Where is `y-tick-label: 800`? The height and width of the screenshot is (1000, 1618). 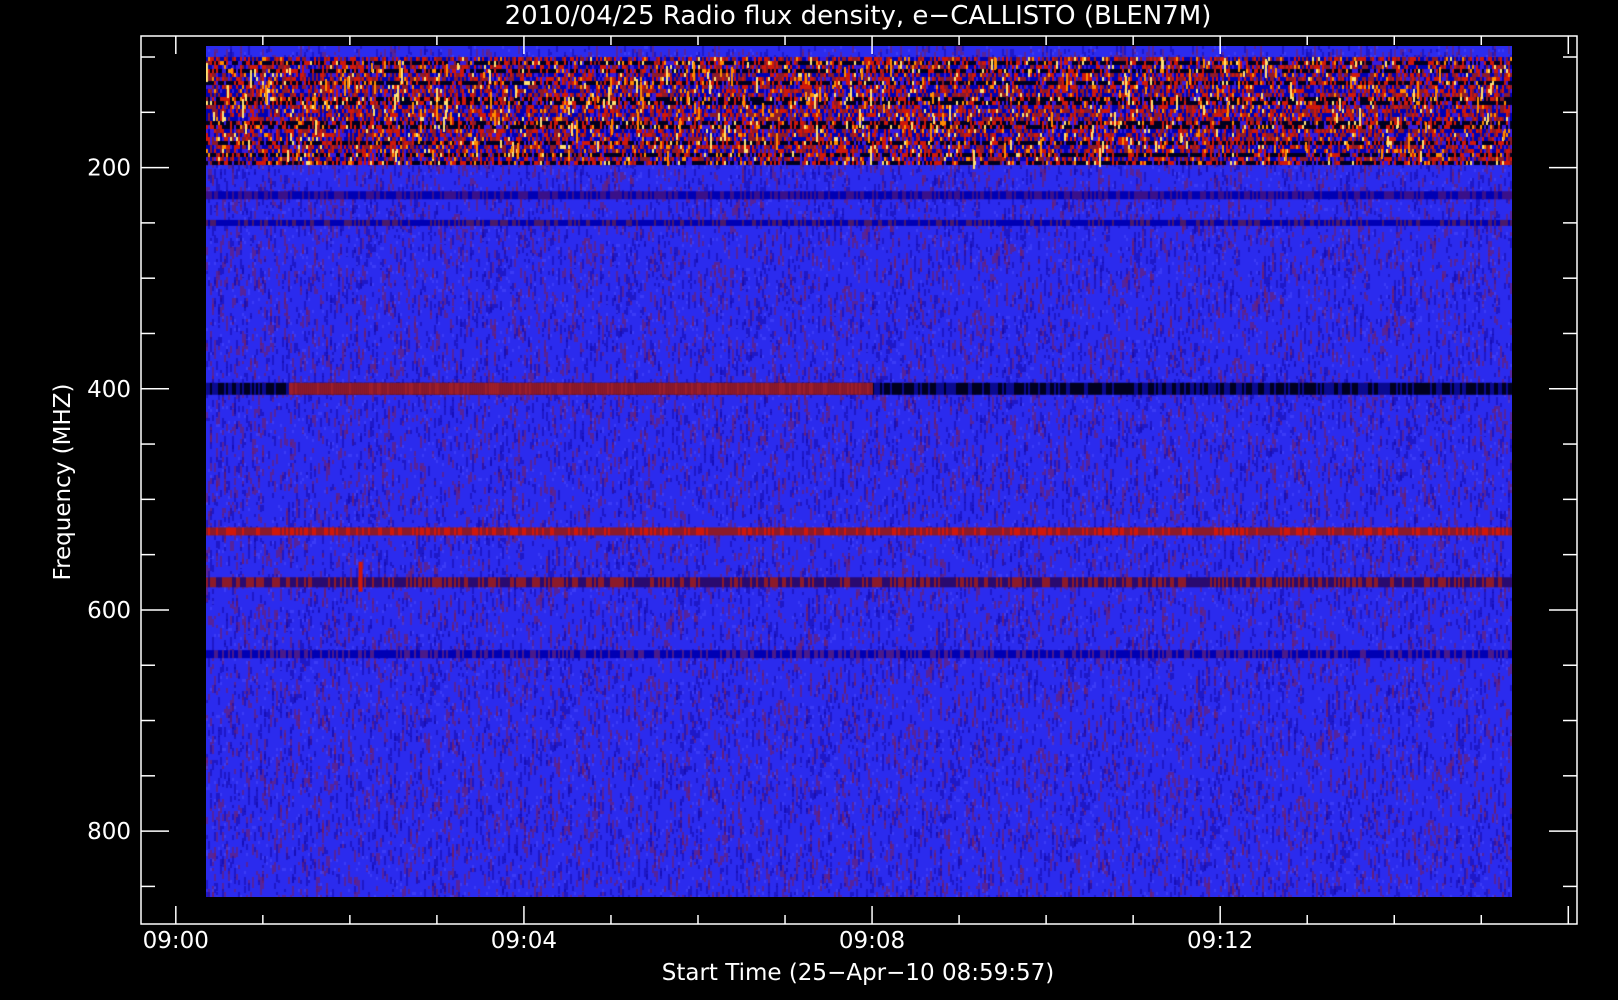 y-tick-label: 800 is located at coordinates (109, 832).